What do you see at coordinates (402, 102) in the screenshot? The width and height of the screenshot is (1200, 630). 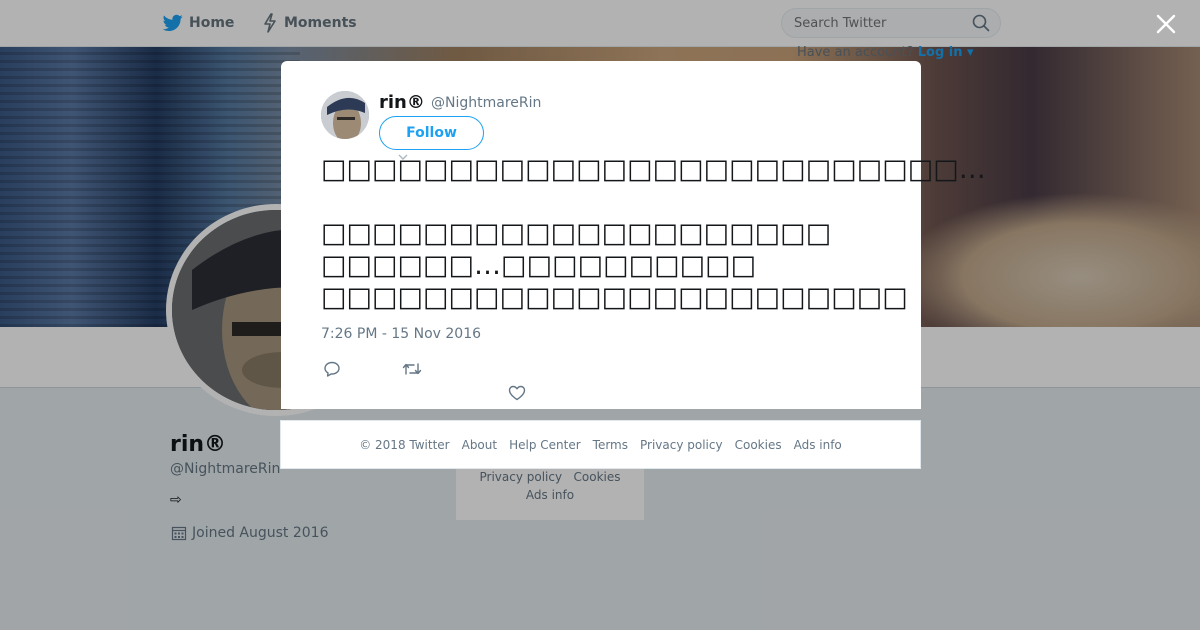 I see `tweet-author-name: rin®` at bounding box center [402, 102].